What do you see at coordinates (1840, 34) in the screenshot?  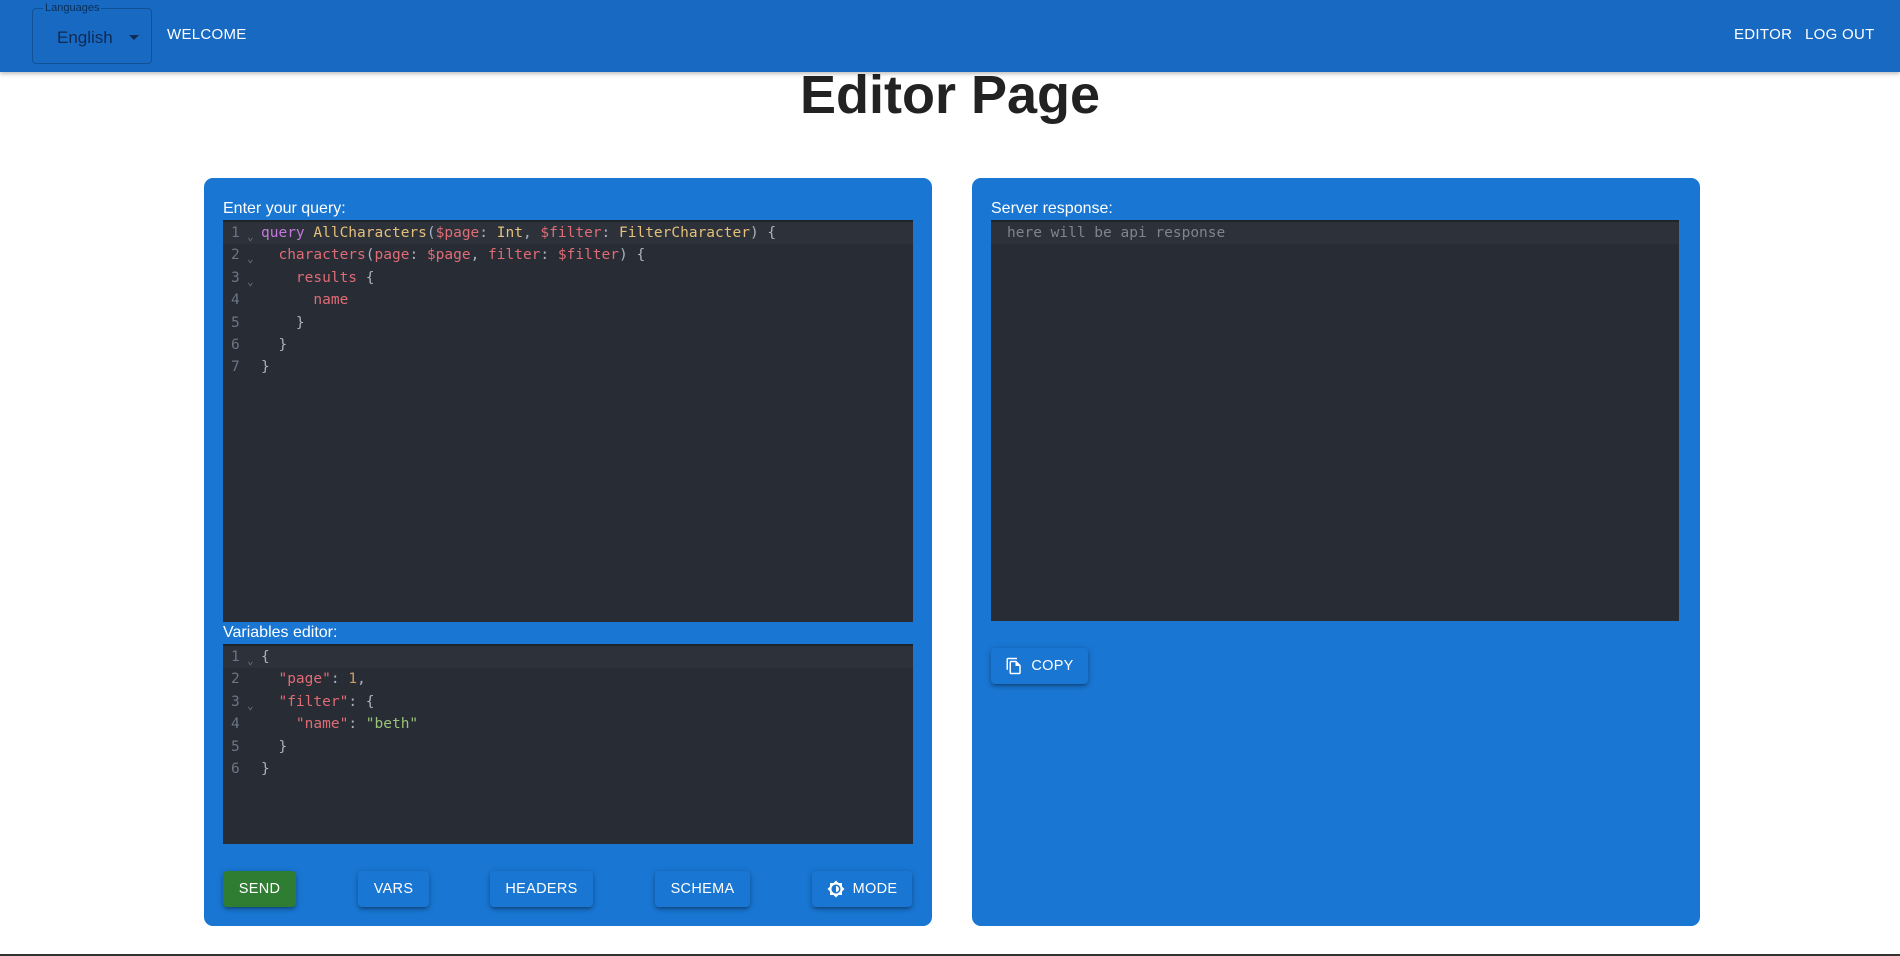 I see `logout-link: LOG OUT` at bounding box center [1840, 34].